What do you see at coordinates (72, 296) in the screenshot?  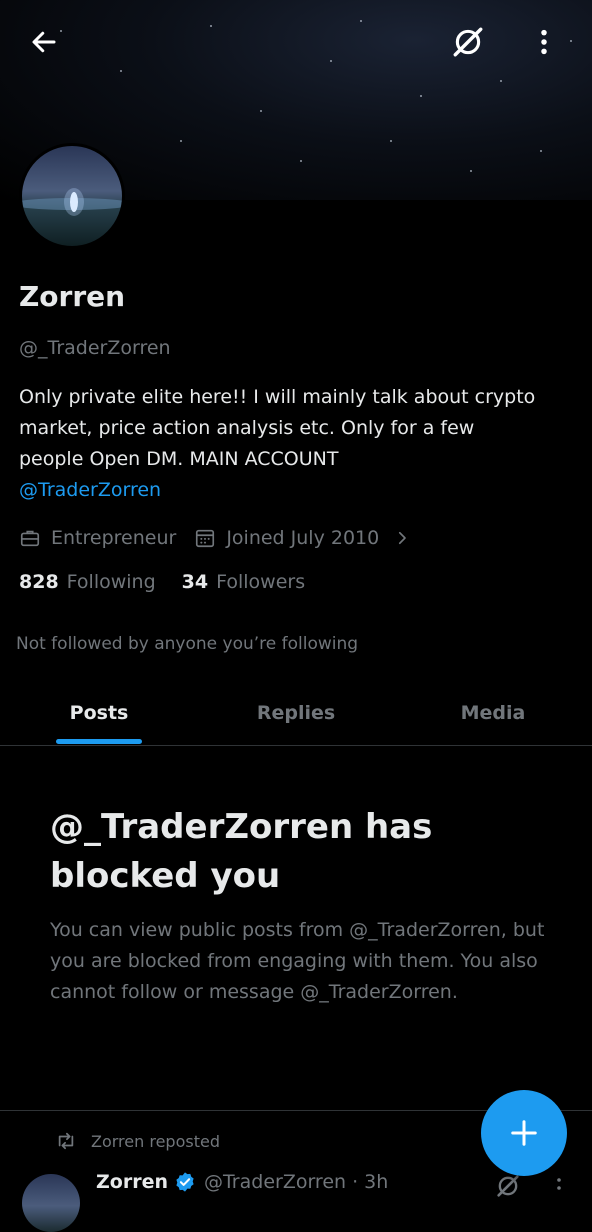 I see `display-name: Zorren` at bounding box center [72, 296].